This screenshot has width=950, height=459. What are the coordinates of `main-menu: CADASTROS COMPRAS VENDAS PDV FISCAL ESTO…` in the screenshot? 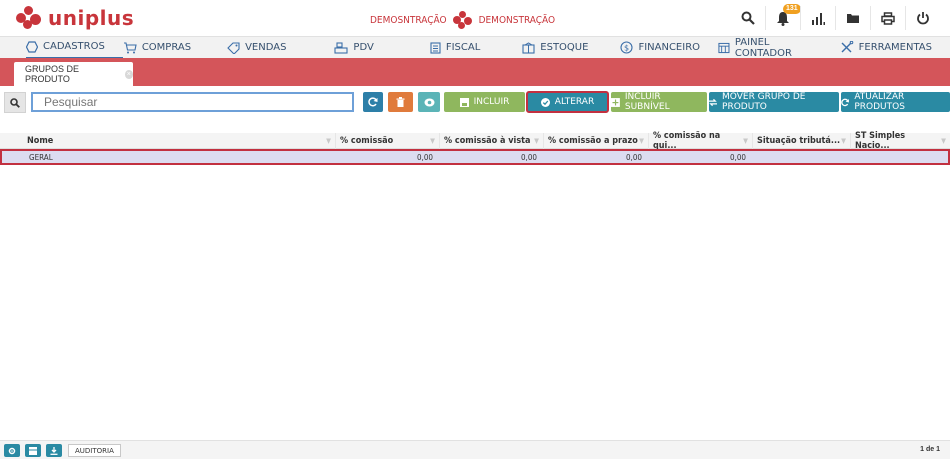 It's located at (475, 47).